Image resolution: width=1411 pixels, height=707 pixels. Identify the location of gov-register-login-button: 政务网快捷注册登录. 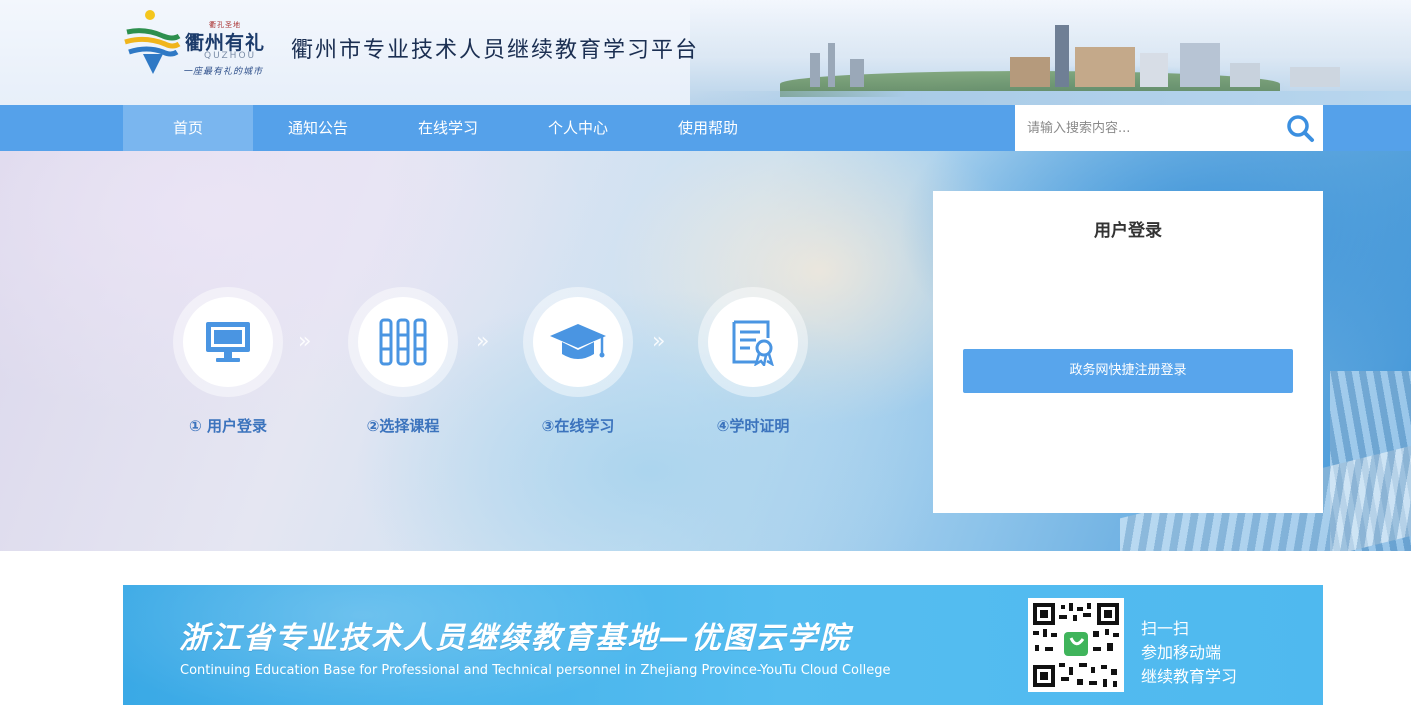
(1128, 371).